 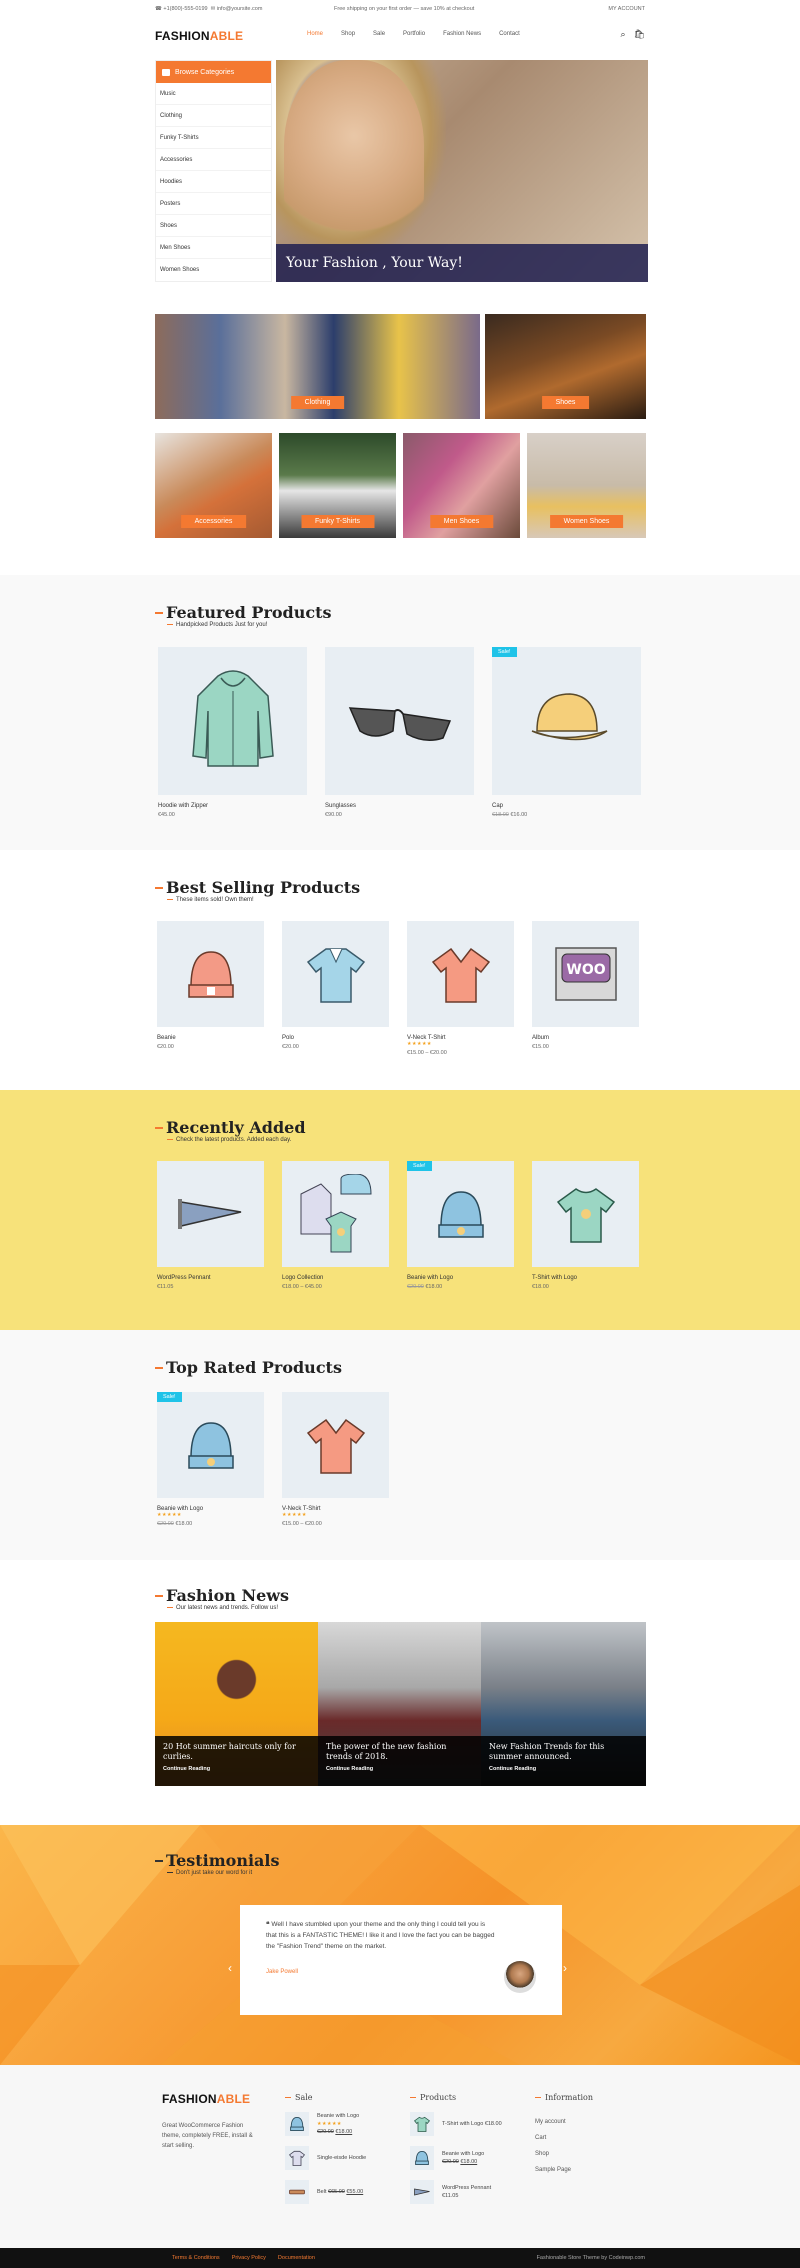 I want to click on category-shoes: Shoes, so click(x=213, y=226).